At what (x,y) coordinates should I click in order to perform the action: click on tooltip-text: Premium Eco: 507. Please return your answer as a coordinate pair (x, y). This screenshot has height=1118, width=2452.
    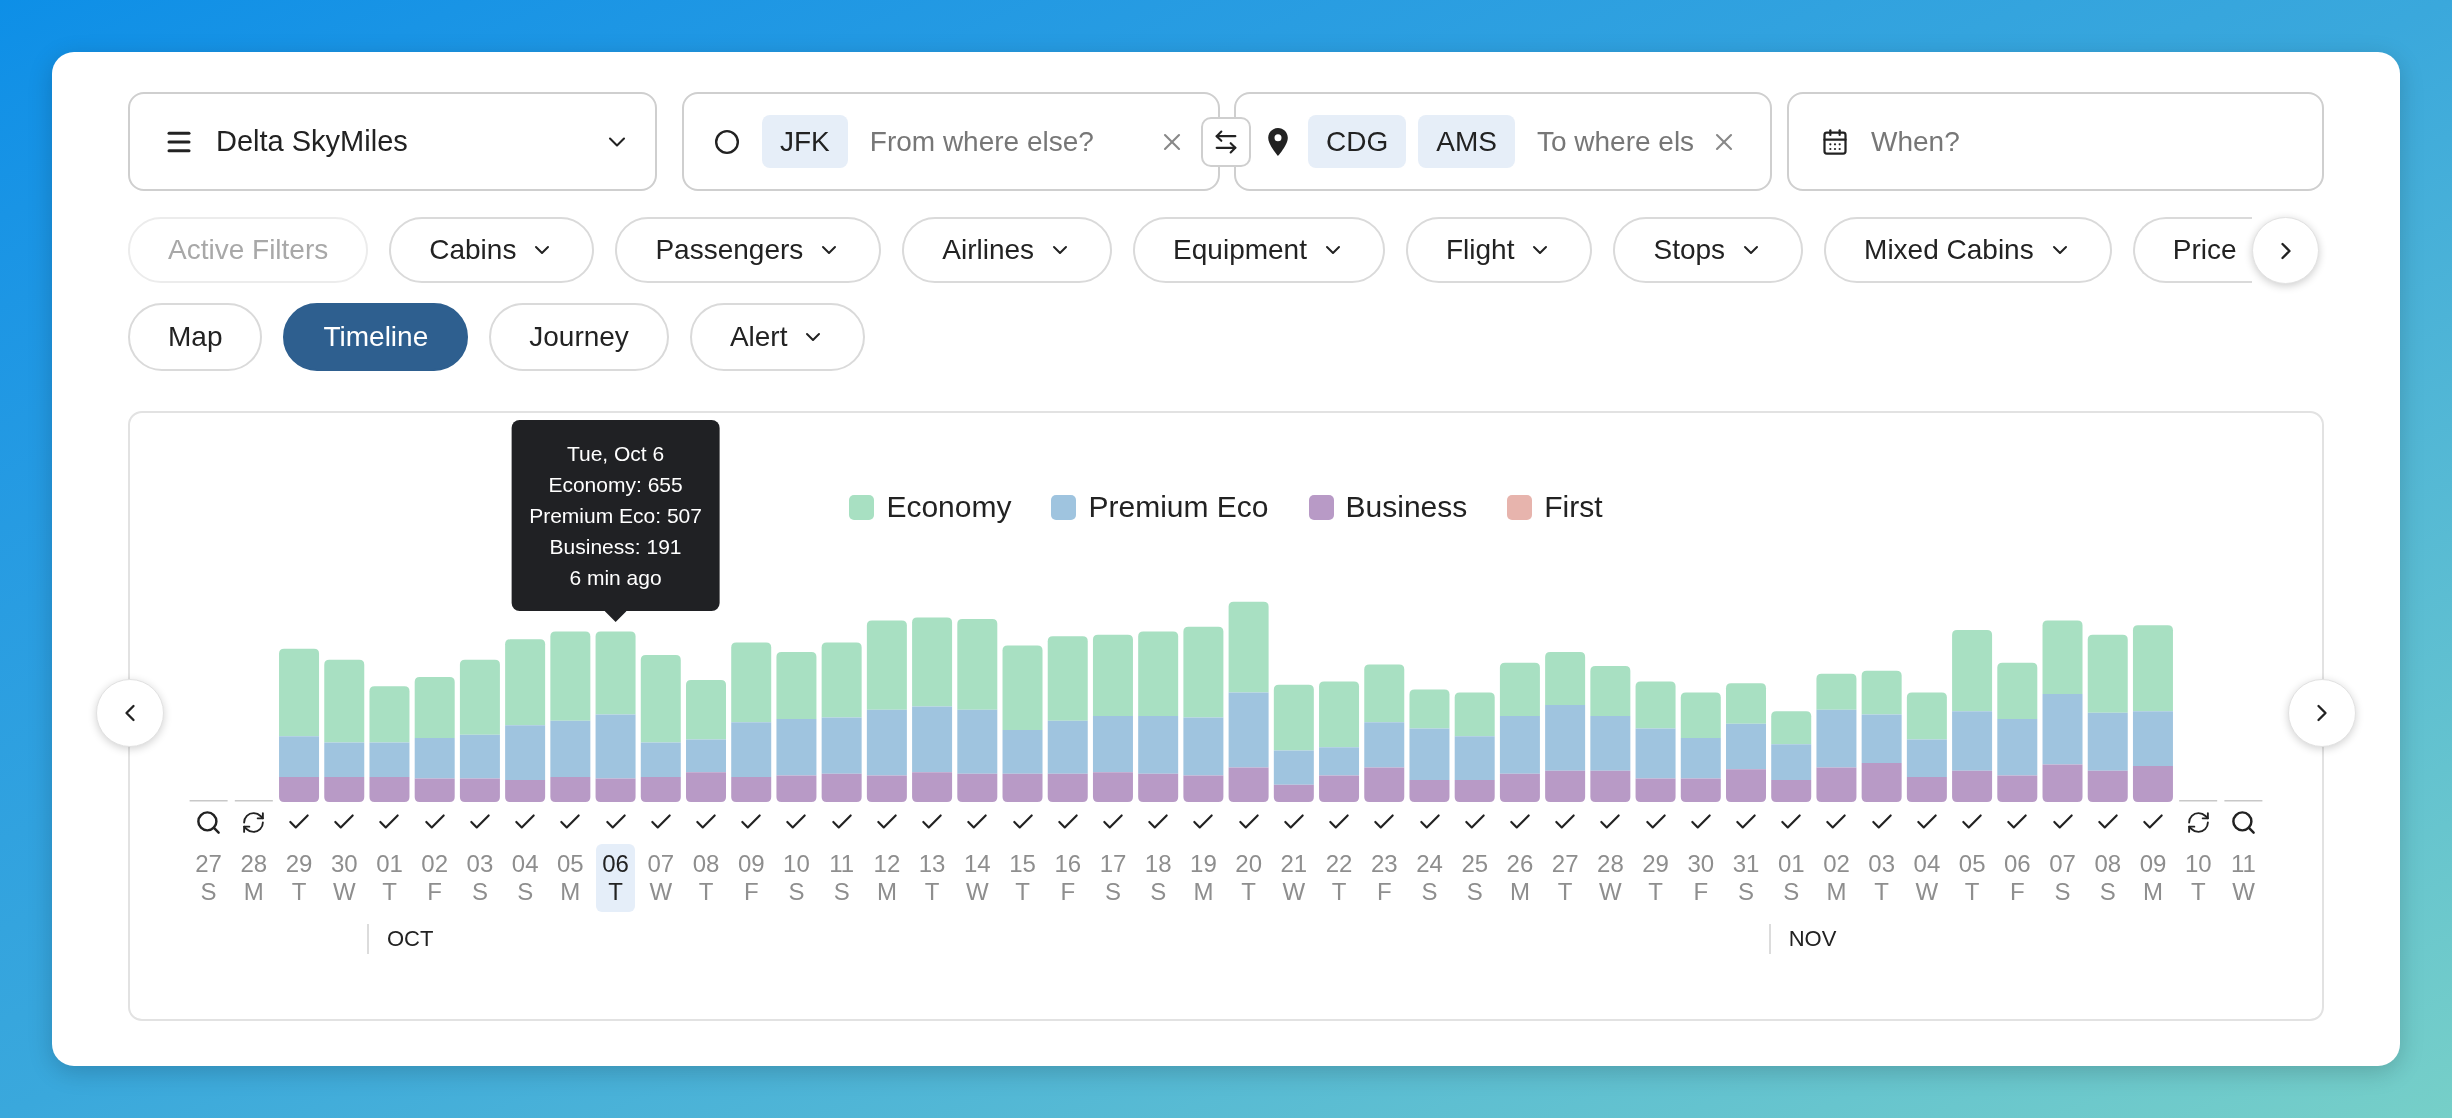
    Looking at the image, I should click on (615, 515).